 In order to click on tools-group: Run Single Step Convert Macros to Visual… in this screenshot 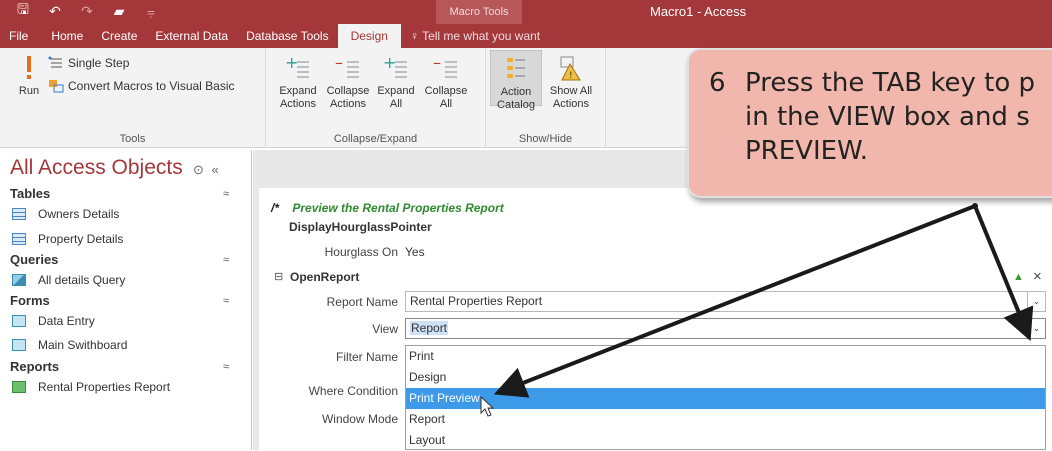, I will do `click(133, 98)`.